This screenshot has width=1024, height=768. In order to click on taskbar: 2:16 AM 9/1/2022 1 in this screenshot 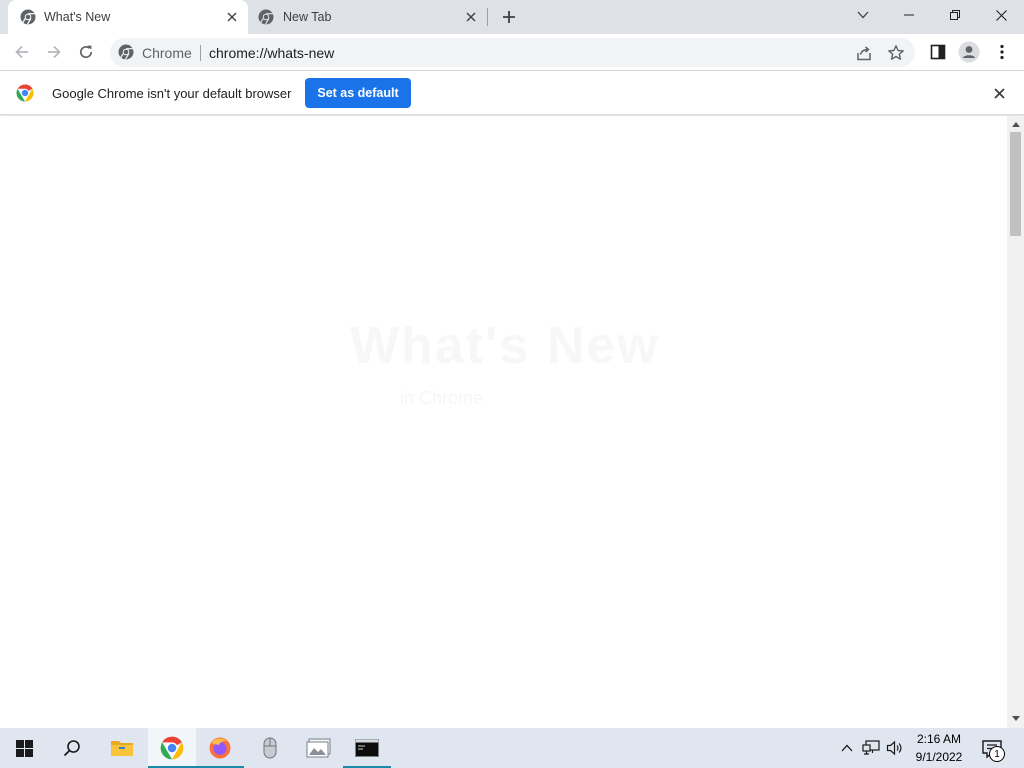, I will do `click(512, 748)`.